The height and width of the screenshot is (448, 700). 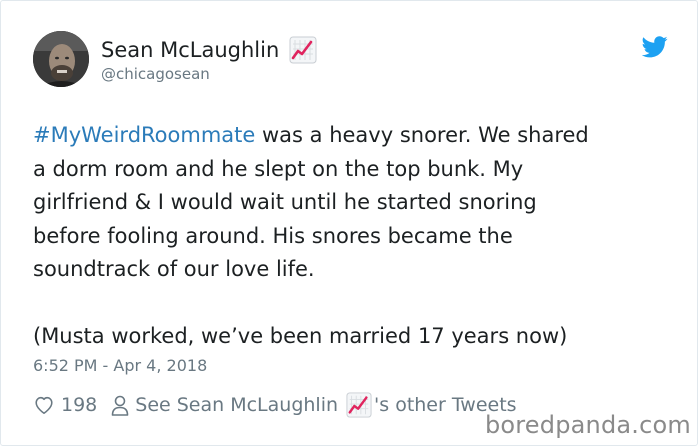 I want to click on like-count: 198, so click(x=79, y=405).